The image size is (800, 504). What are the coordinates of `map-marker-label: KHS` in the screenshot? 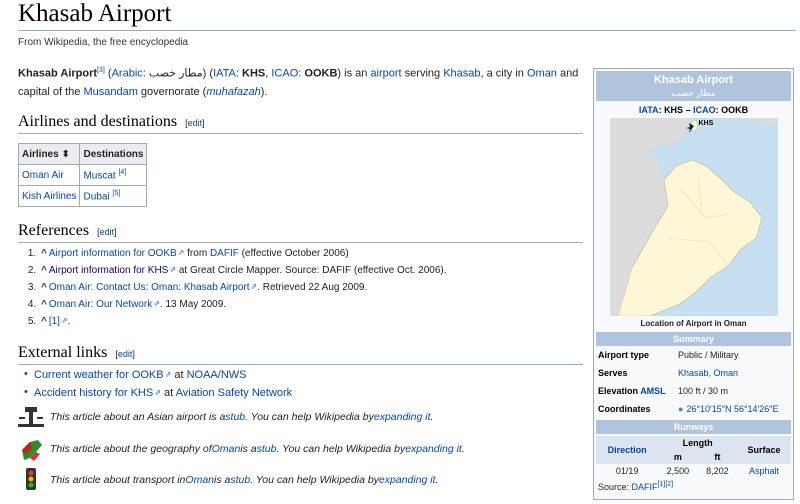 It's located at (706, 123).